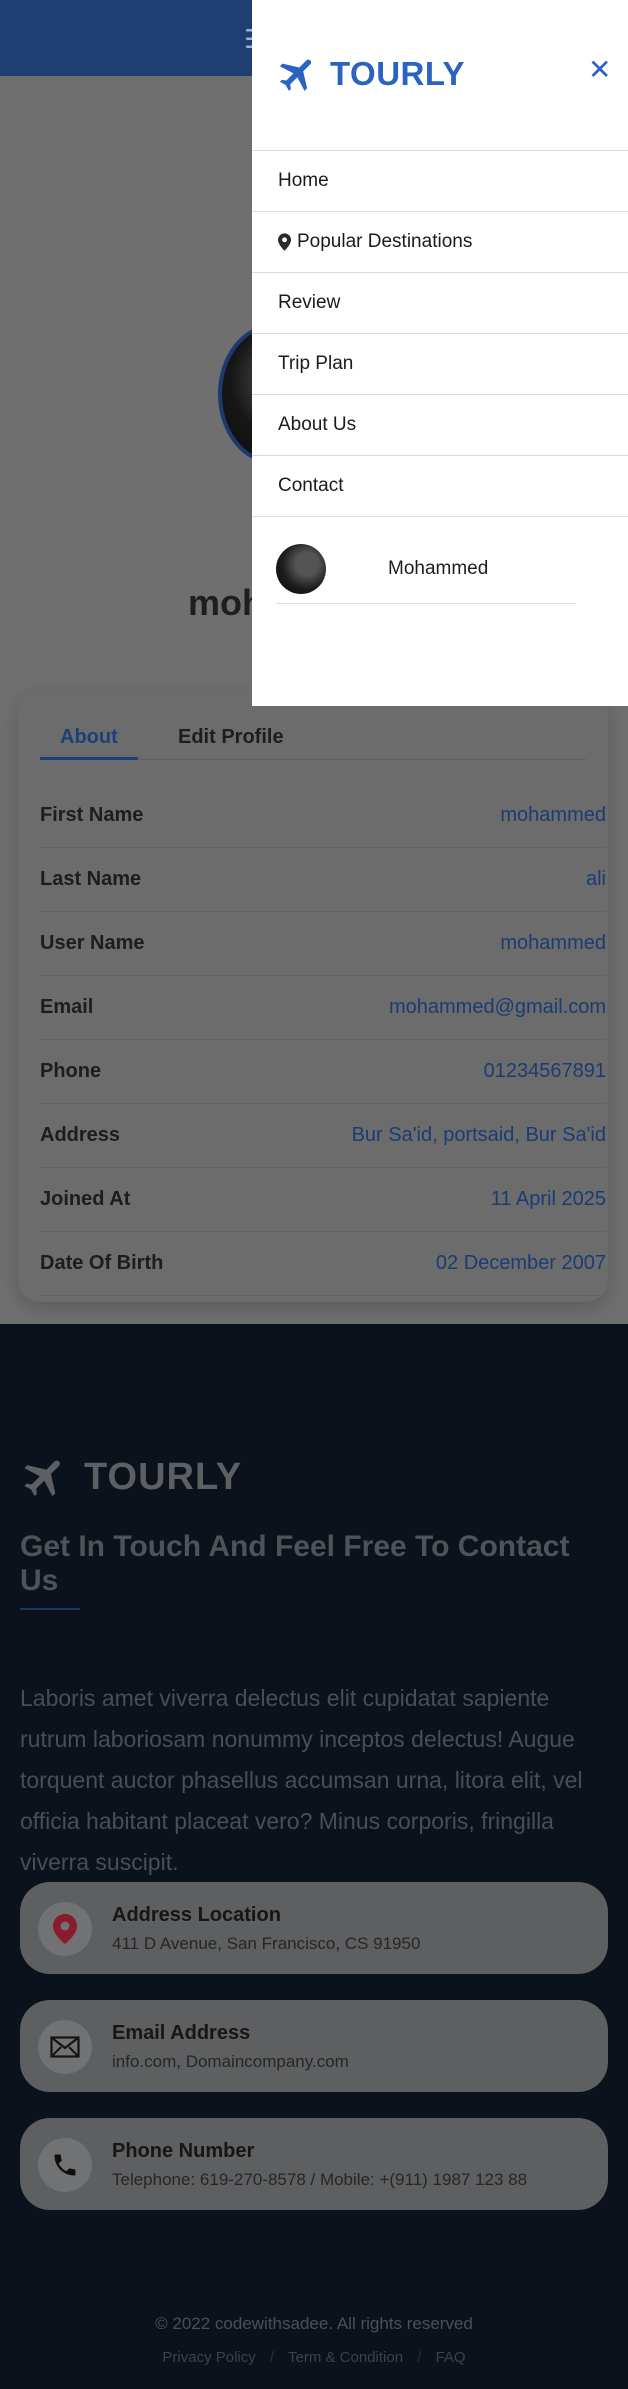 This screenshot has width=628, height=2389. I want to click on field-label: User Name, so click(92, 943).